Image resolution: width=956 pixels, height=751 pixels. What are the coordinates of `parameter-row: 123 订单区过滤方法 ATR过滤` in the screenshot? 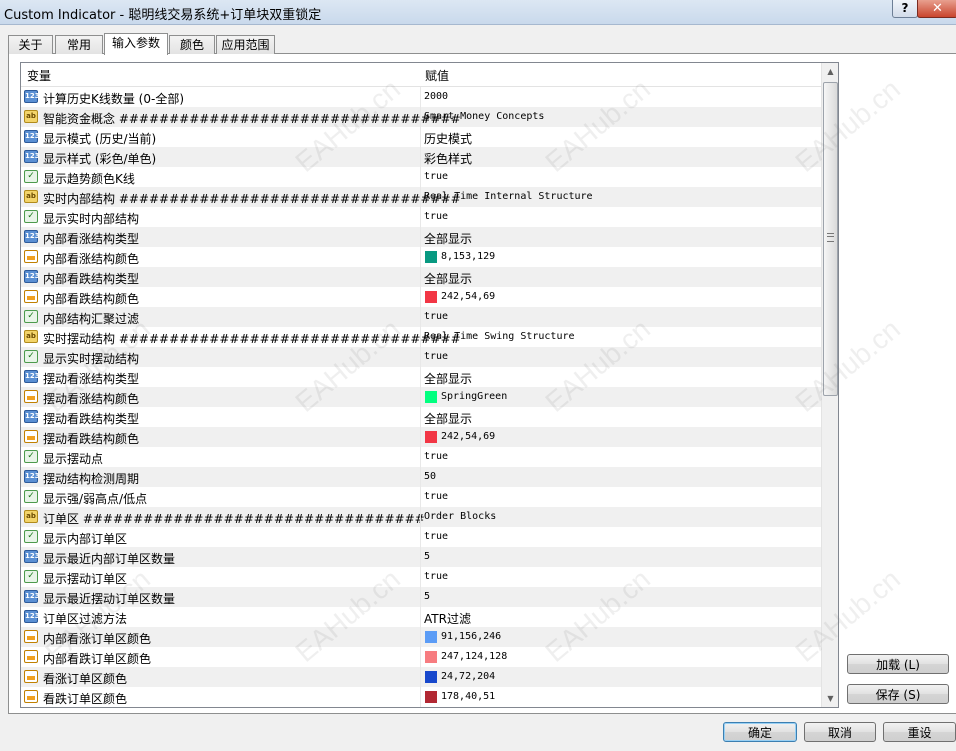 It's located at (421, 617).